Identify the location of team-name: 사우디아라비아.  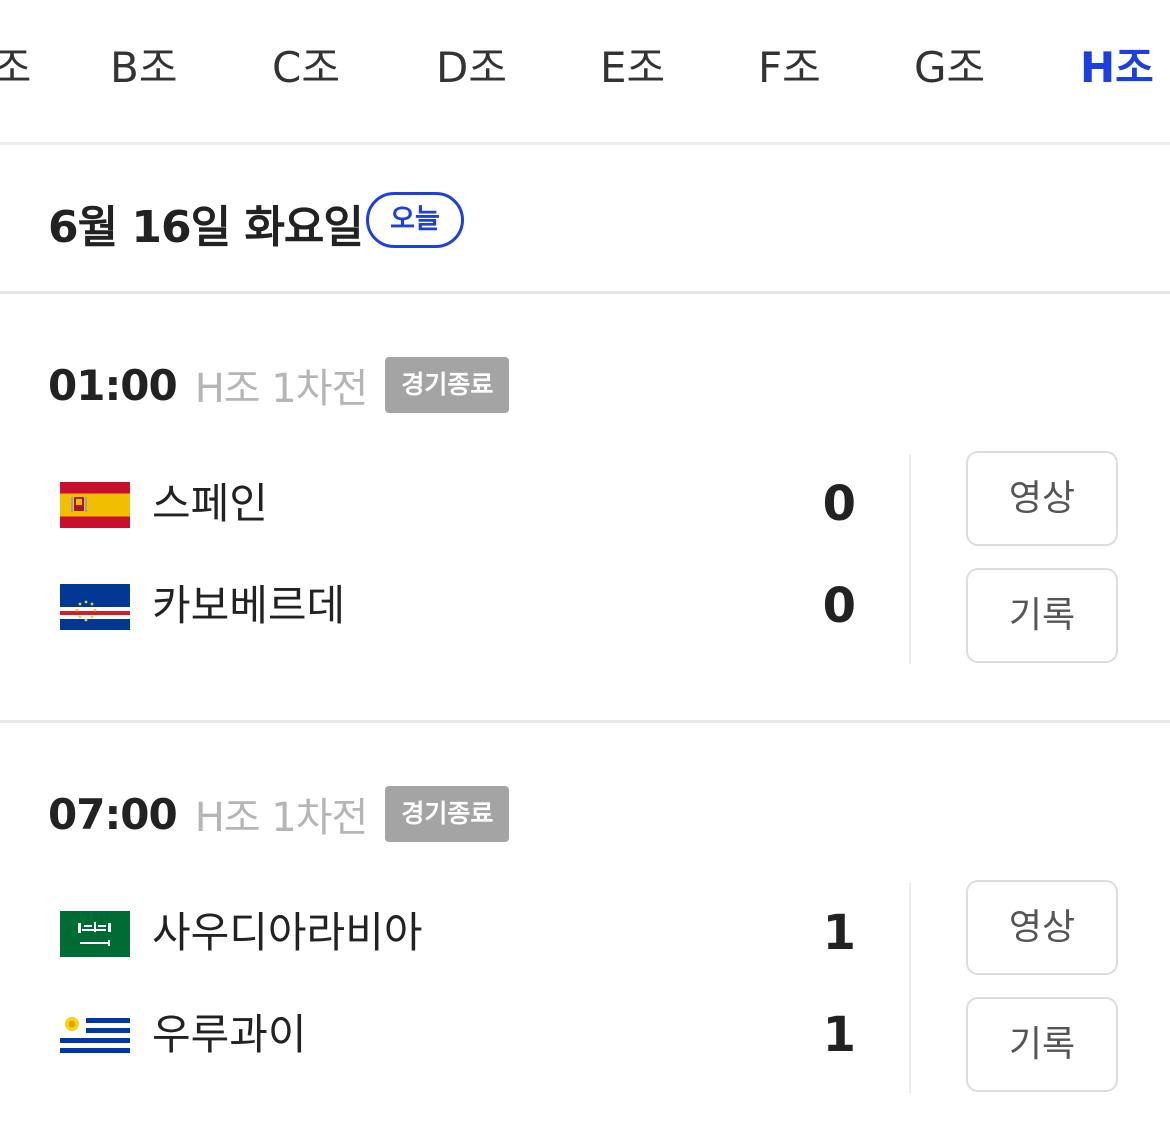
(287, 932).